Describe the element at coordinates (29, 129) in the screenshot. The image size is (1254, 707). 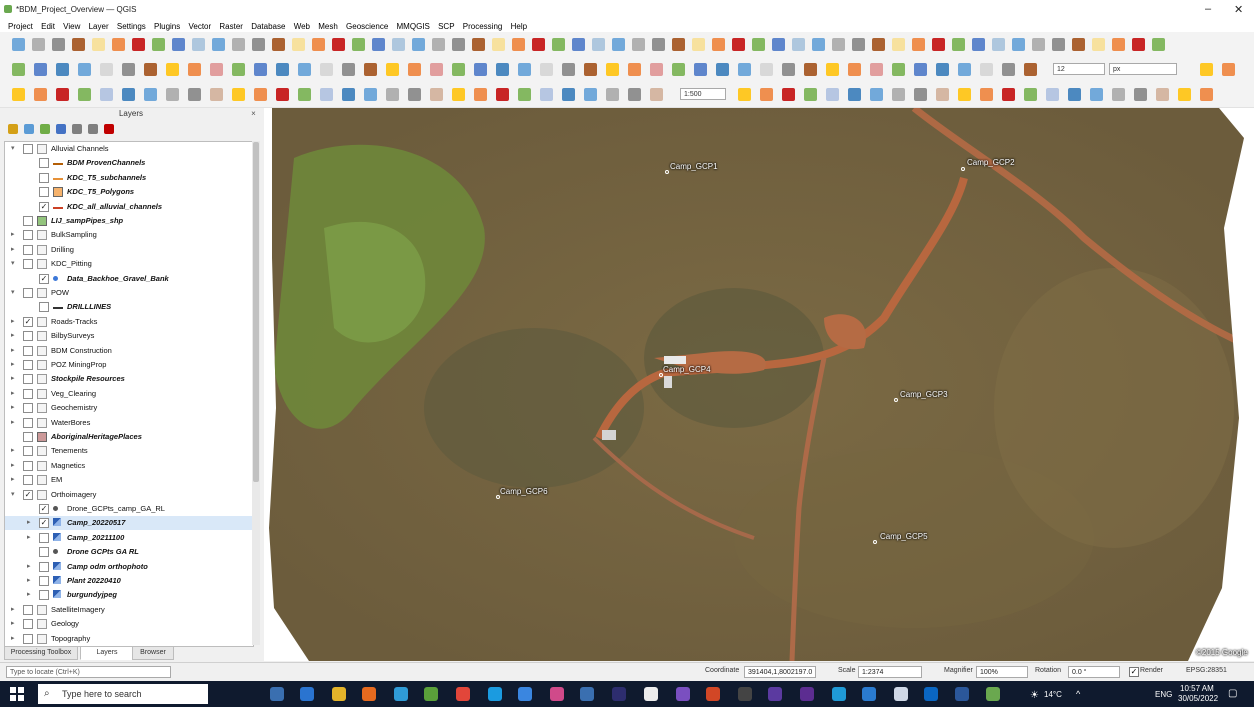
I see `add-group-icon` at that location.